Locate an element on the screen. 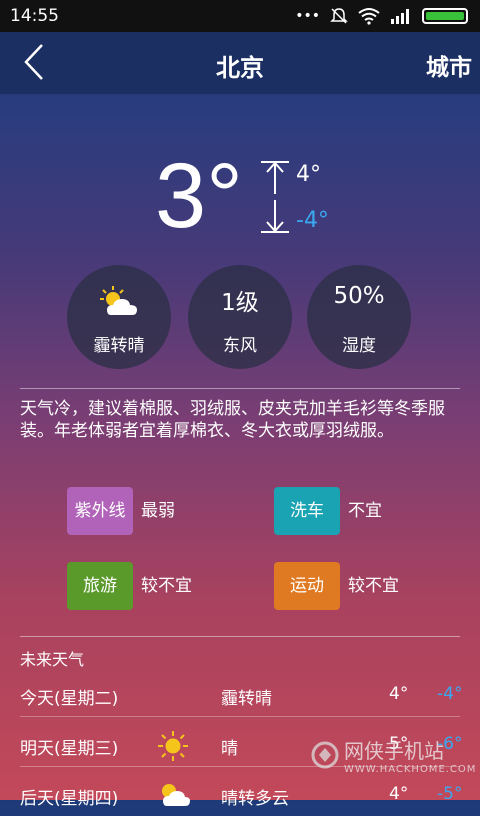 Image resolution: width=480 pixels, height=816 pixels. mute-bell-icon is located at coordinates (339, 16).